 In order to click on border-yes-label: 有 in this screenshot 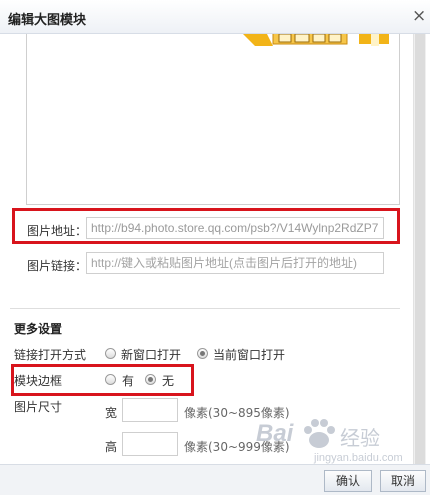, I will do `click(128, 380)`.